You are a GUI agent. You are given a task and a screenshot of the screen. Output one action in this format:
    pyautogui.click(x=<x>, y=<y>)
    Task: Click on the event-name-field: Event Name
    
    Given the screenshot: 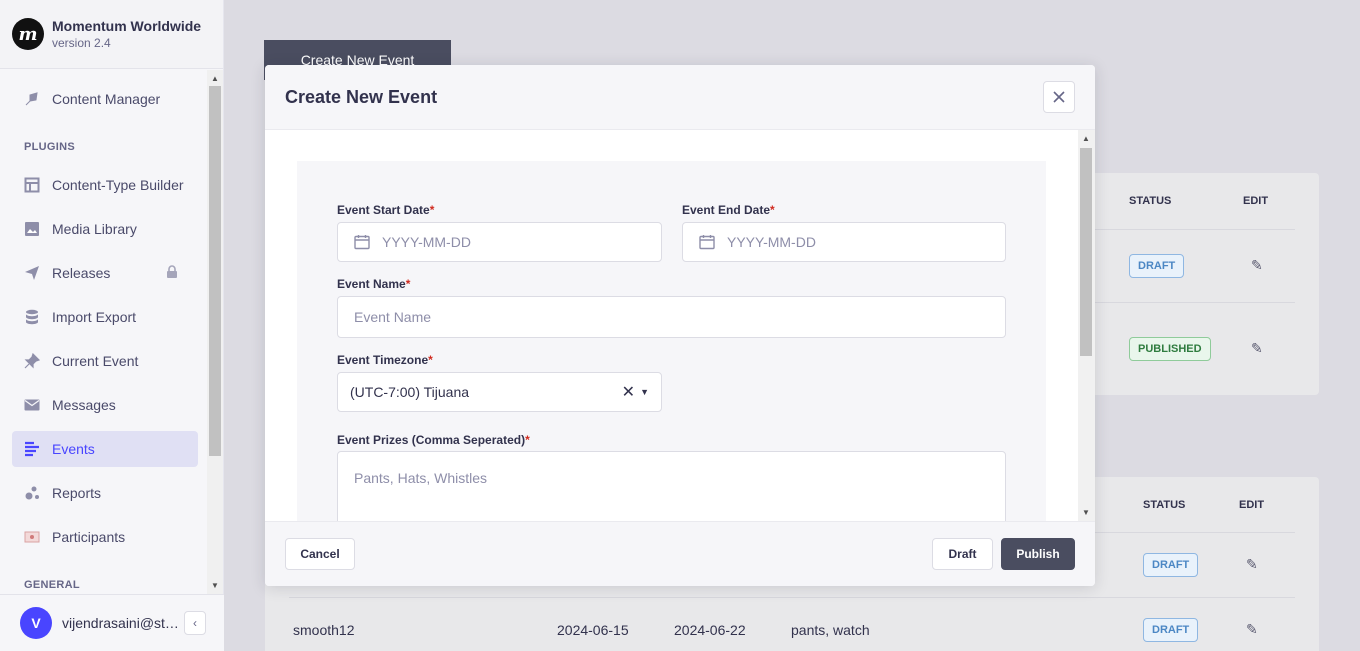 What is the action you would take?
    pyautogui.click(x=671, y=317)
    